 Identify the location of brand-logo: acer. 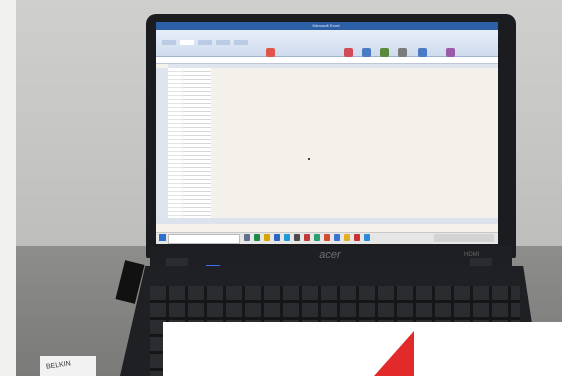
(330, 255).